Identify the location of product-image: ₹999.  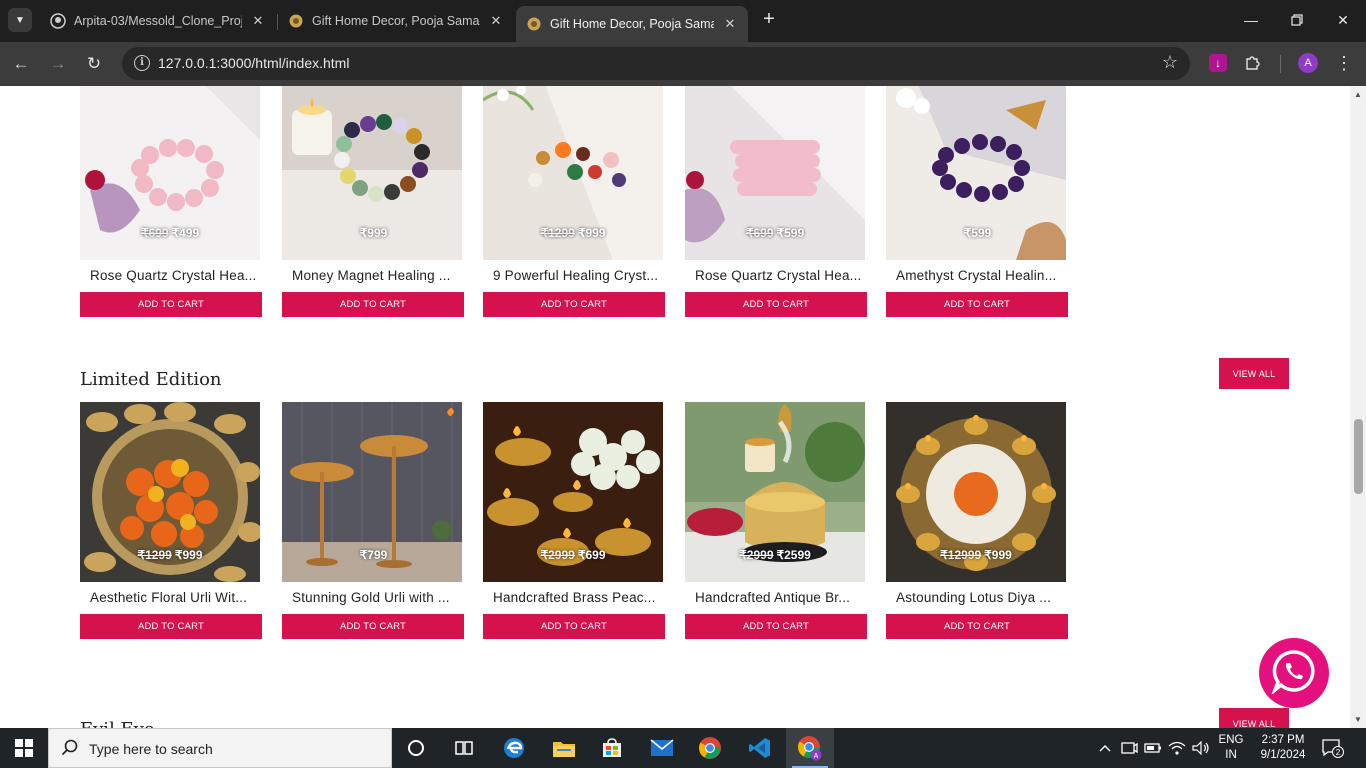
(372, 173).